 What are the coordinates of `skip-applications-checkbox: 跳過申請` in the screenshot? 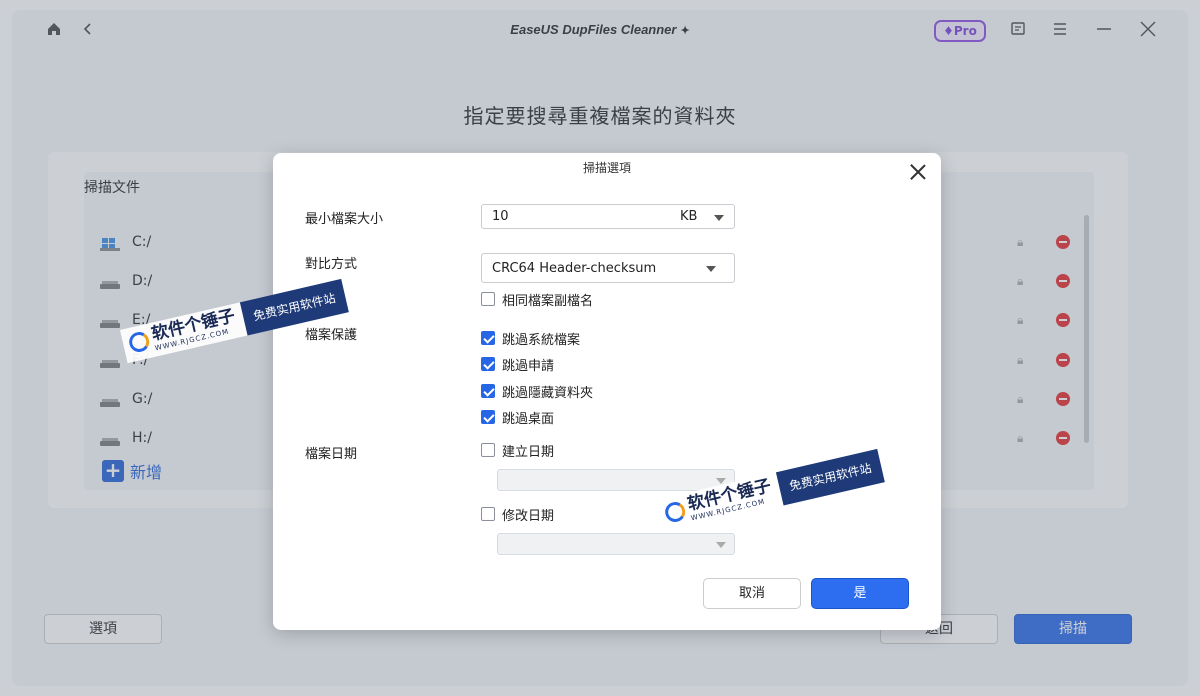 It's located at (518, 365).